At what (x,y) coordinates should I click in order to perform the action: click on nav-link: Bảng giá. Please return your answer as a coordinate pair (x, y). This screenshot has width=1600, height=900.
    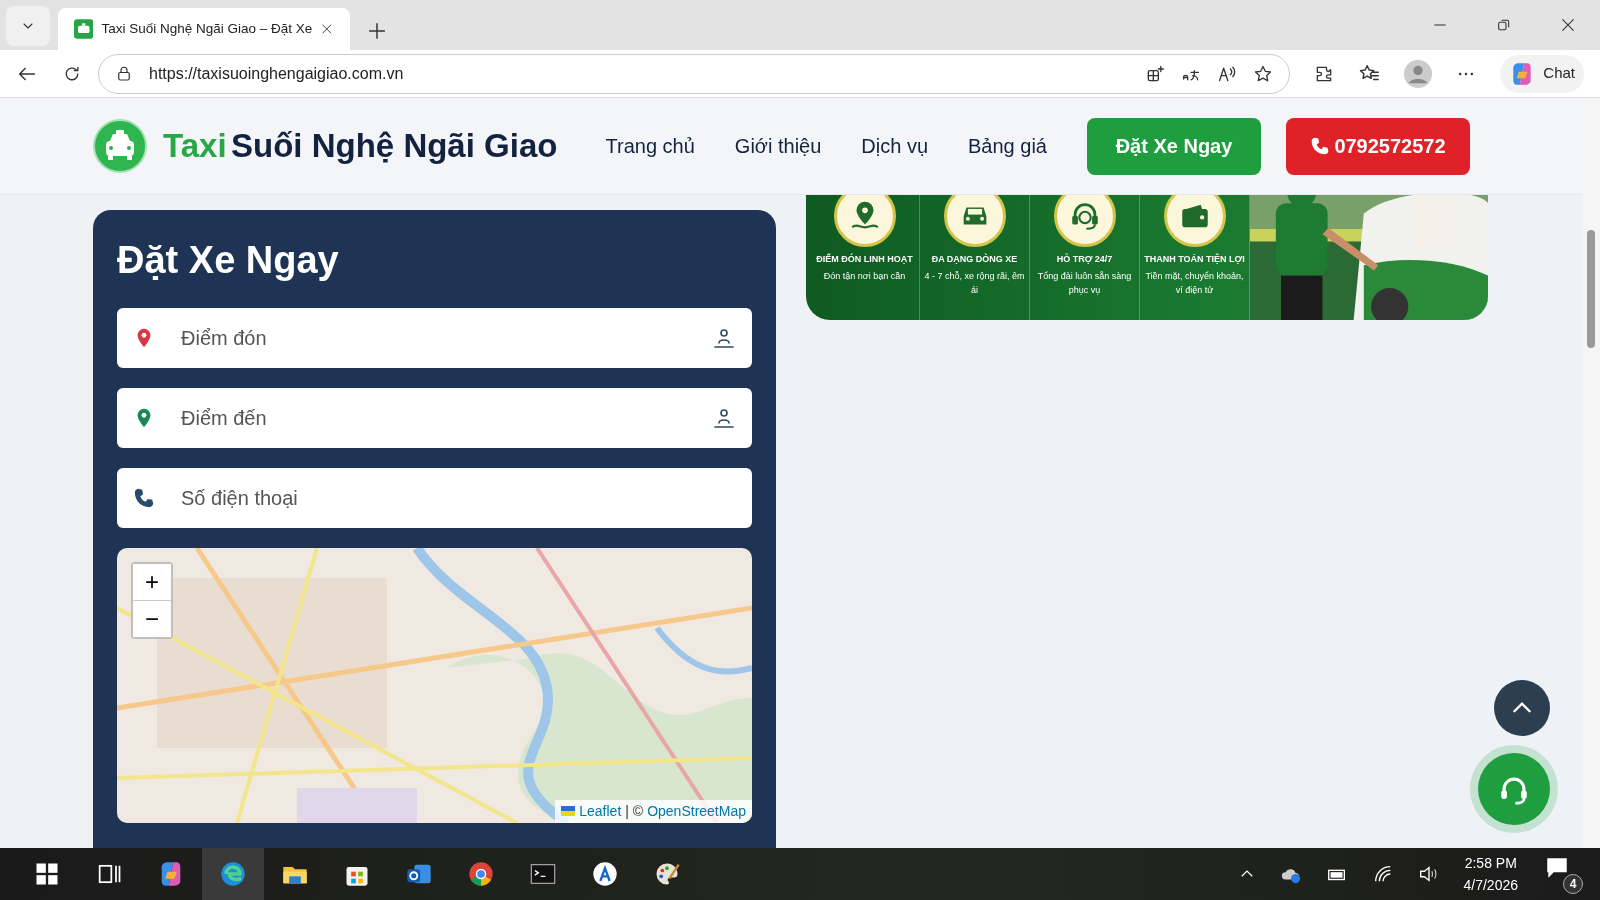
    Looking at the image, I should click on (1007, 146).